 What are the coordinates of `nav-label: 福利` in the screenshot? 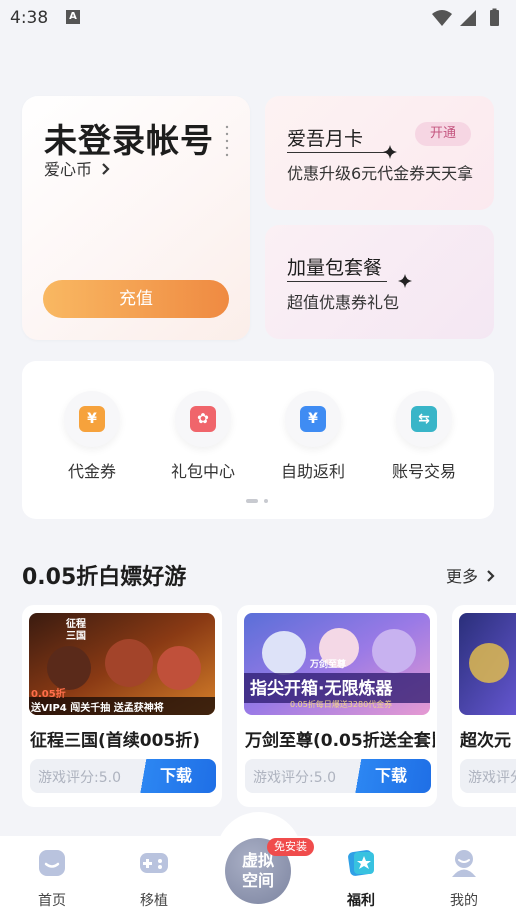 It's located at (361, 901).